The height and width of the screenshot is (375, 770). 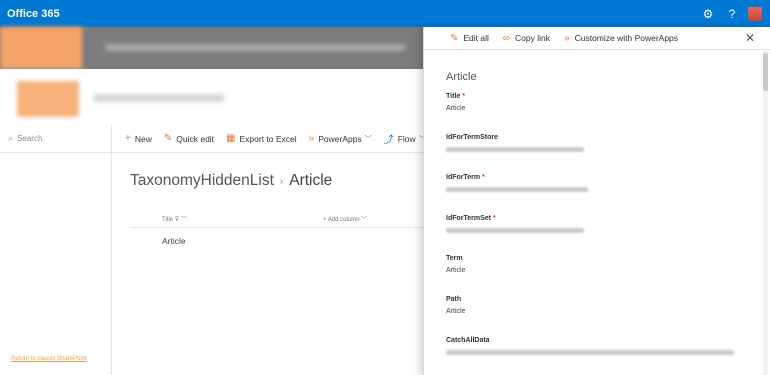 What do you see at coordinates (30, 138) in the screenshot?
I see `search-placeholder: Search` at bounding box center [30, 138].